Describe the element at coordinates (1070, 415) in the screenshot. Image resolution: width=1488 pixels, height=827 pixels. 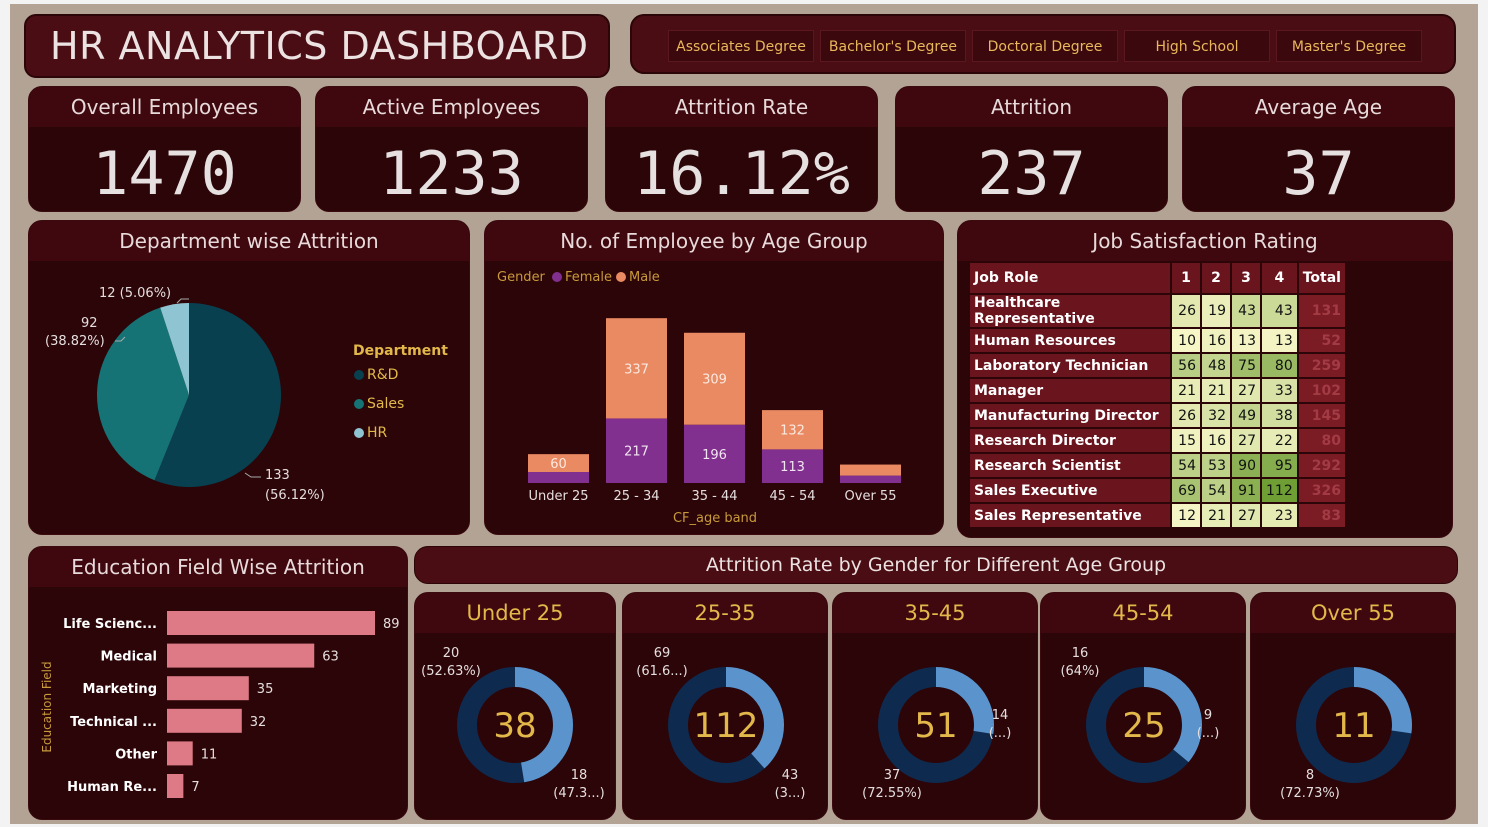
I see `cell-job-role: Manufacturing Director` at that location.